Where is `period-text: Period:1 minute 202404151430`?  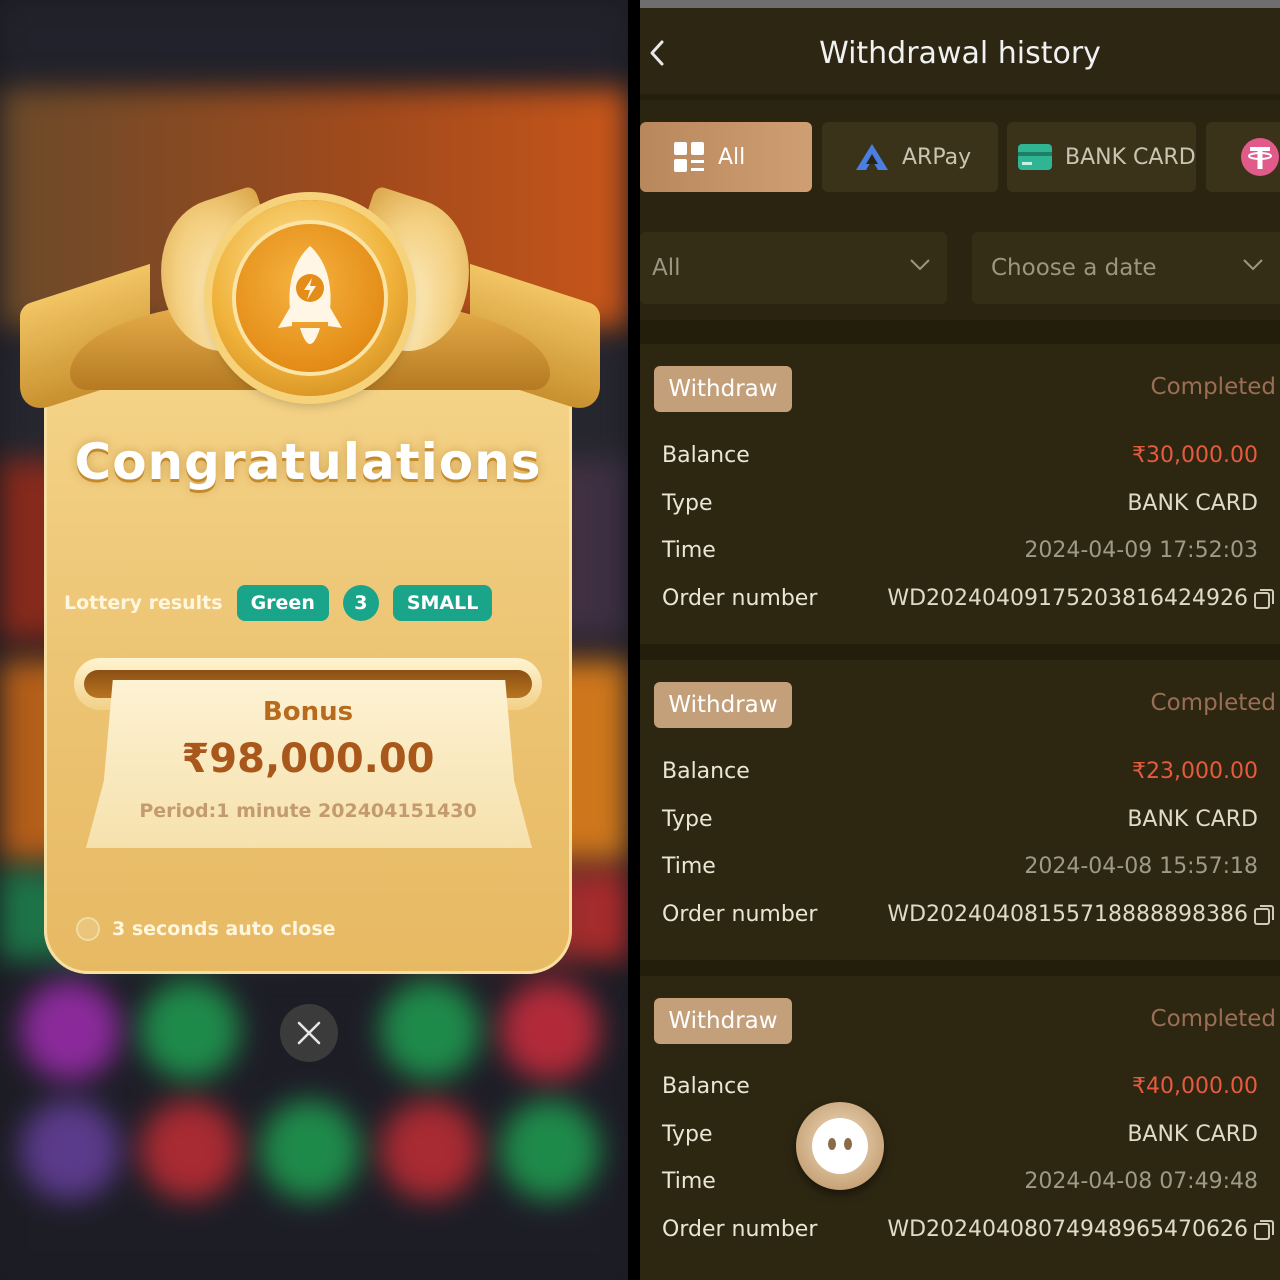 period-text: Period:1 minute 202404151430 is located at coordinates (308, 811).